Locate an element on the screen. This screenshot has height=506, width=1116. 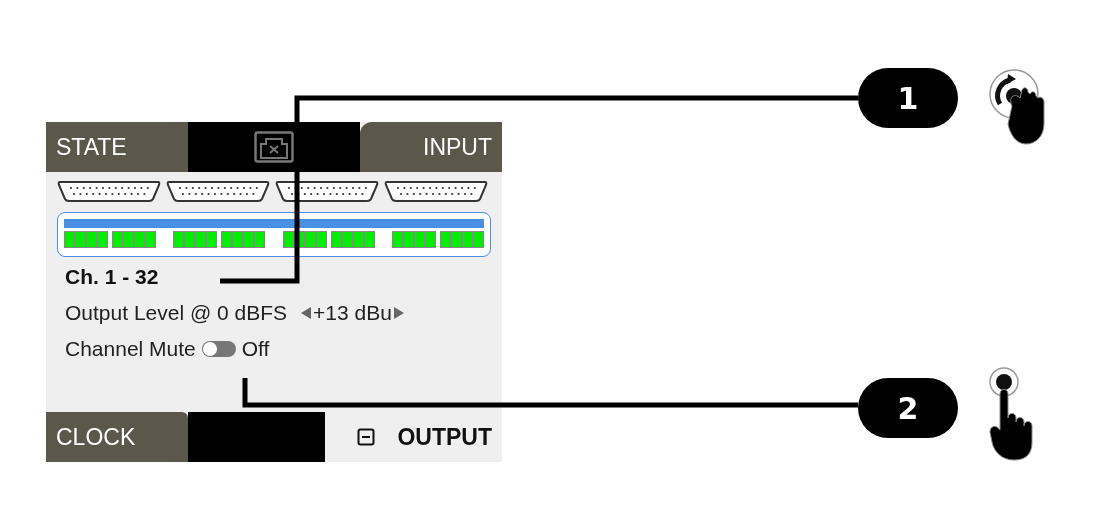
callout-badge: 2 is located at coordinates (908, 408).